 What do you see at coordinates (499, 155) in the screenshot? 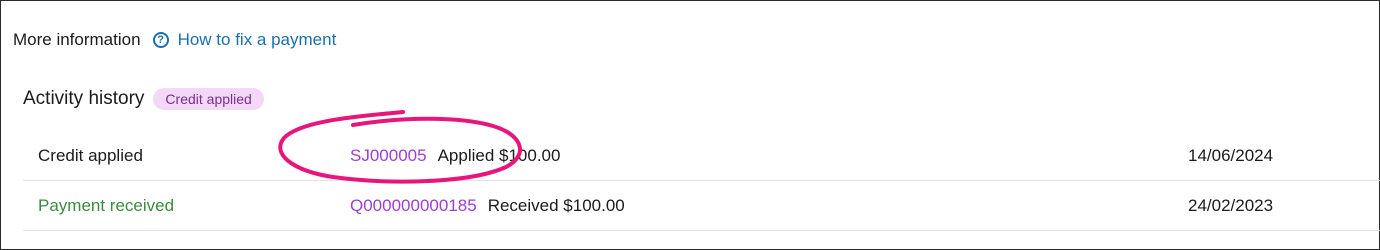
I see `activity-description: Applied $100.00` at bounding box center [499, 155].